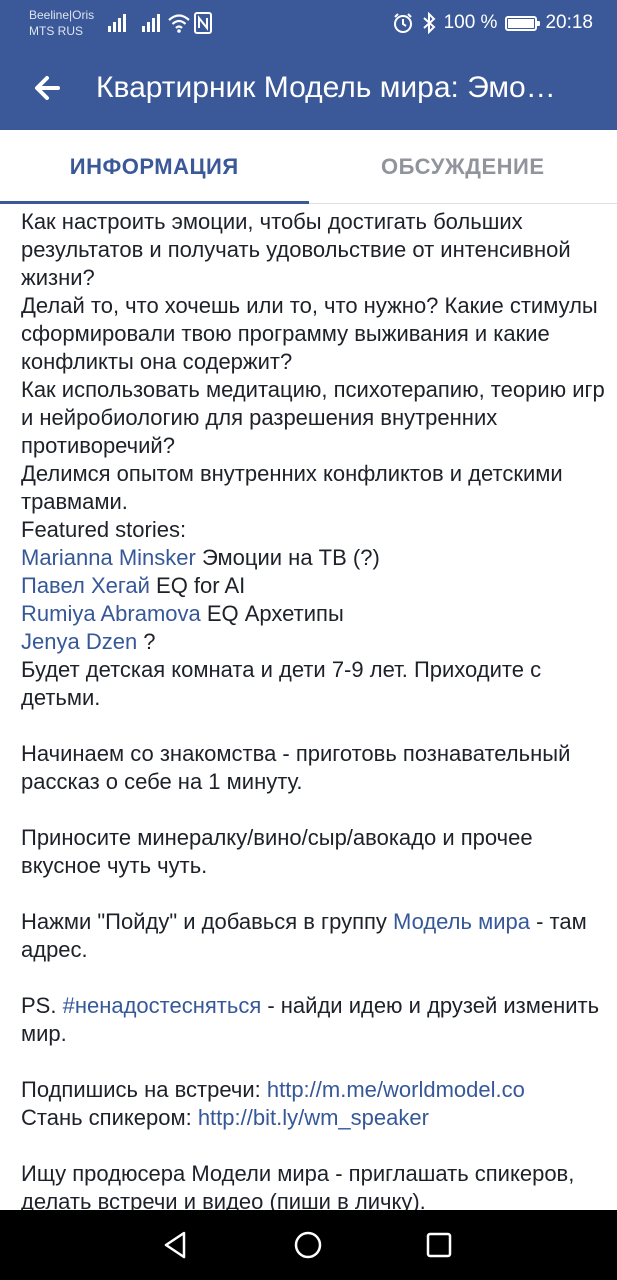 The height and width of the screenshot is (1280, 617). I want to click on carrier-info: Beeline|Oris MTS RUS, so click(61, 23).